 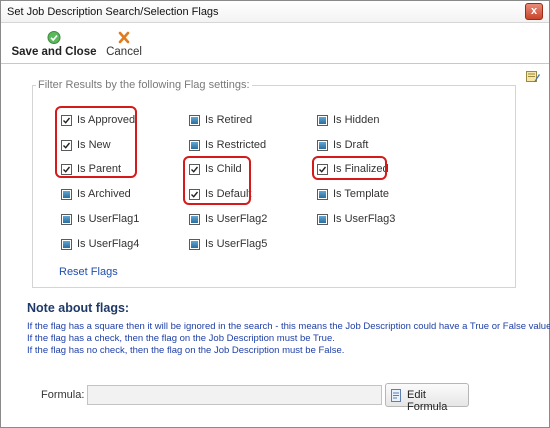 What do you see at coordinates (236, 145) in the screenshot?
I see `flag-label: Is Restricted` at bounding box center [236, 145].